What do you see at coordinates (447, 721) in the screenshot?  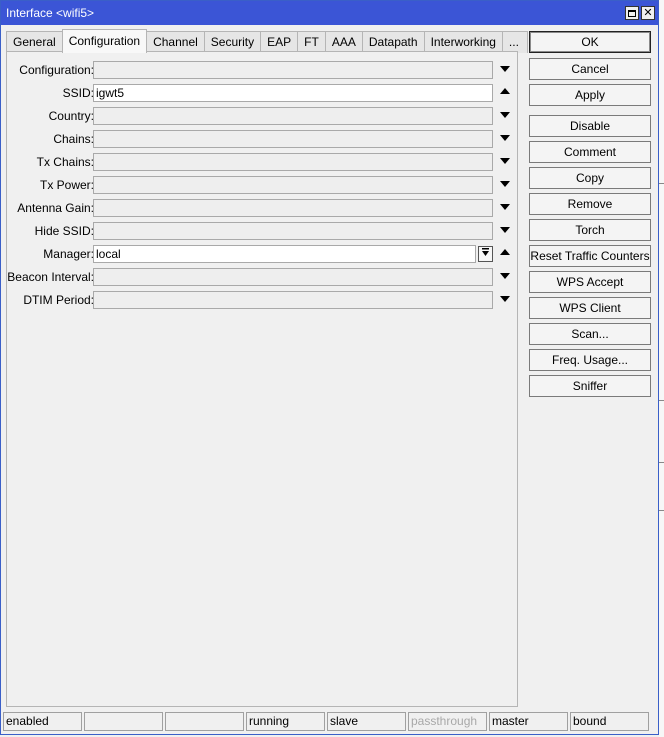 I see `status-cell: passthrough` at bounding box center [447, 721].